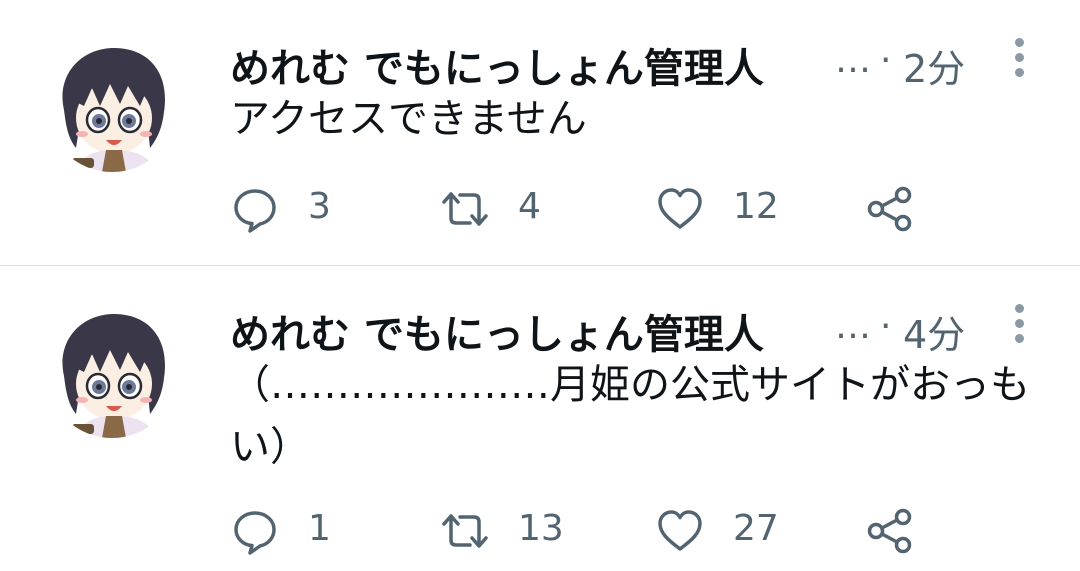 The image size is (1080, 571). I want to click on tweet-actions: 1 13 27, so click(590, 530).